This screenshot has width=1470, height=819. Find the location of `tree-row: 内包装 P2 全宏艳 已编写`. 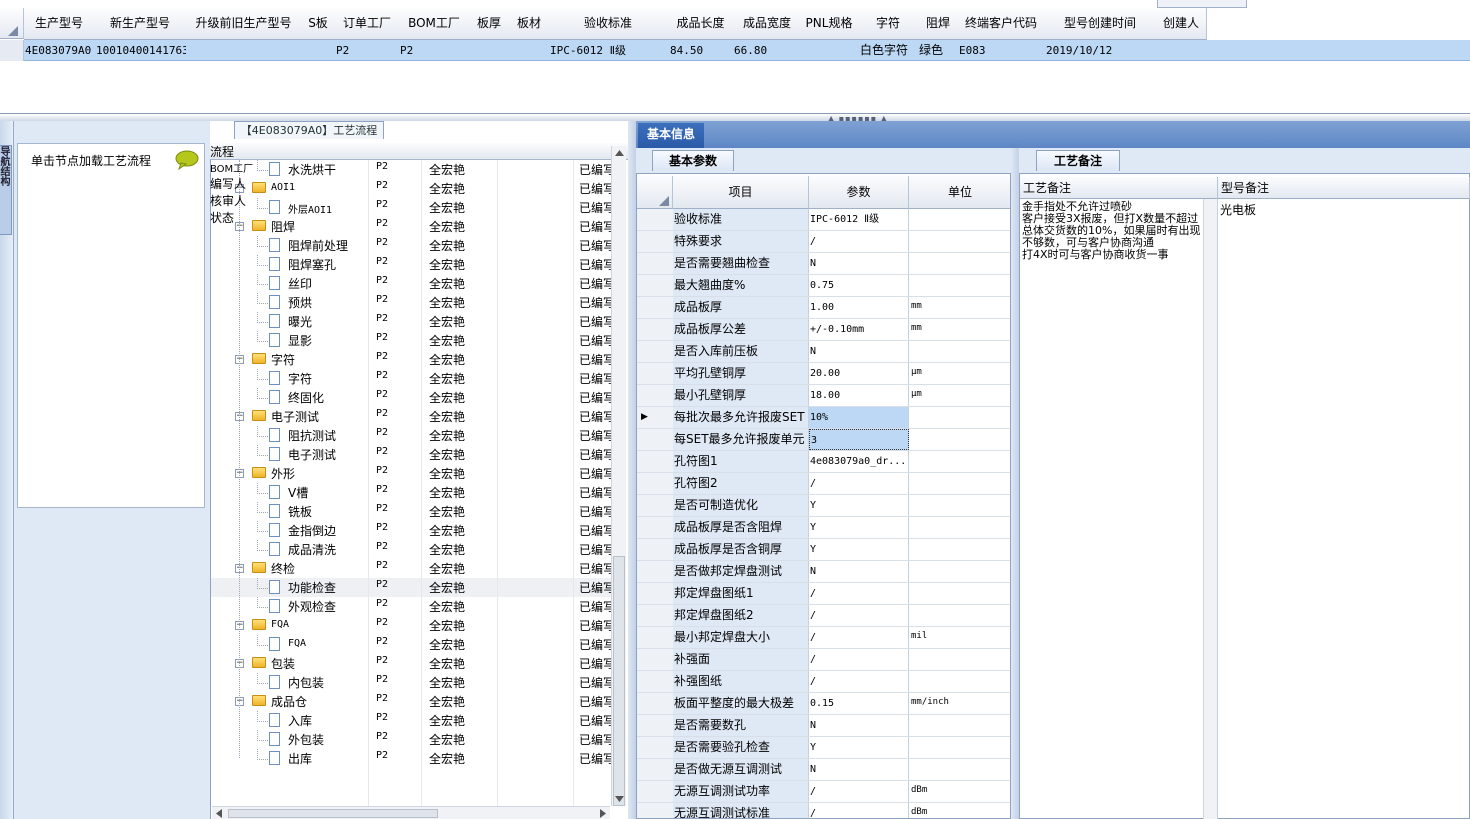

tree-row: 内包装 P2 全宏艳 已编写 is located at coordinates (411, 682).